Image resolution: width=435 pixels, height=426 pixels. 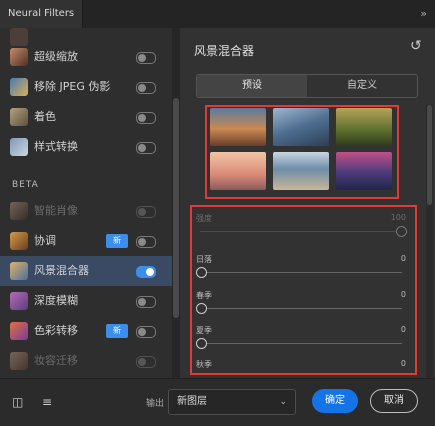 I want to click on sidebar-item-landscape-mixer: 风景混合器, so click(x=86, y=271).